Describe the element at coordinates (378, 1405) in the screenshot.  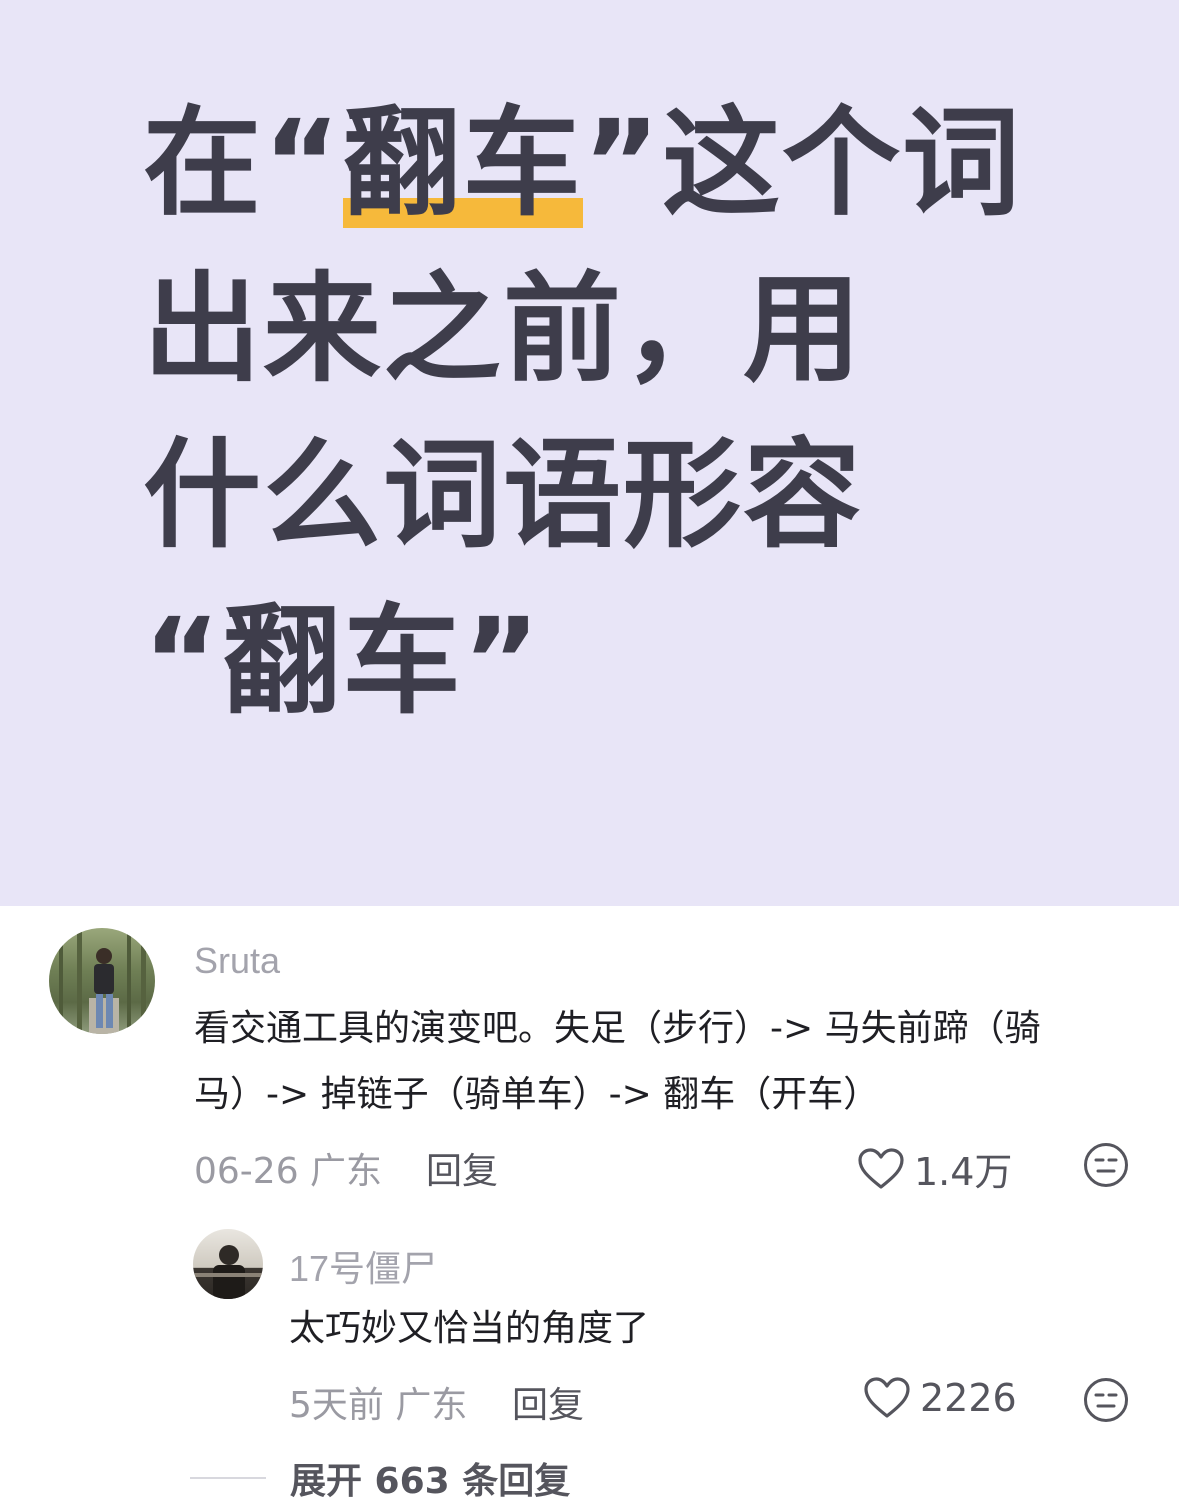
I see `reply-meta: 5天前 广东` at that location.